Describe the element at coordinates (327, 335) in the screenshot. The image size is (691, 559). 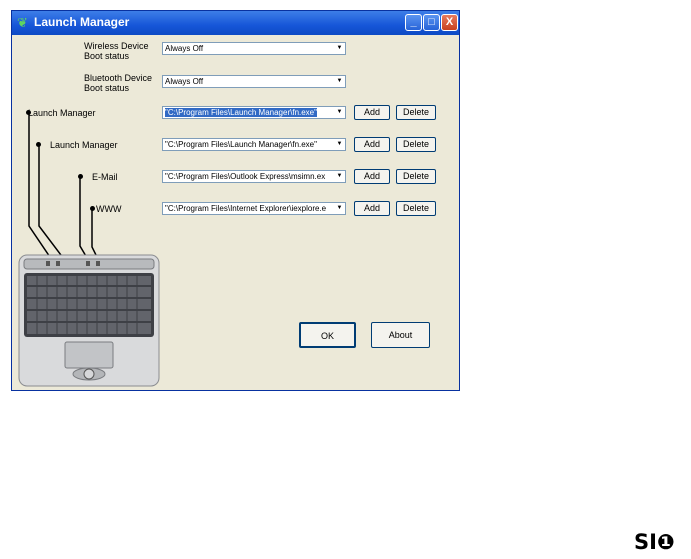
I see `ok-button: OK` at that location.